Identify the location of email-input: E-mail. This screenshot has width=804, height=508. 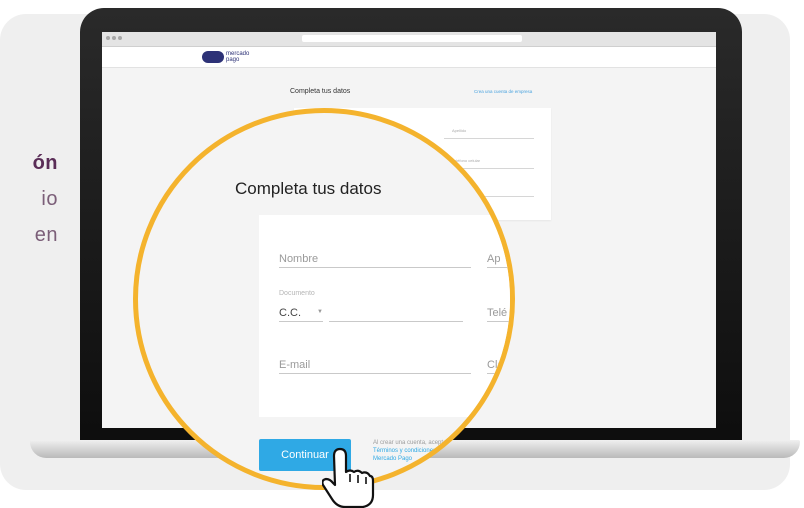
(294, 365).